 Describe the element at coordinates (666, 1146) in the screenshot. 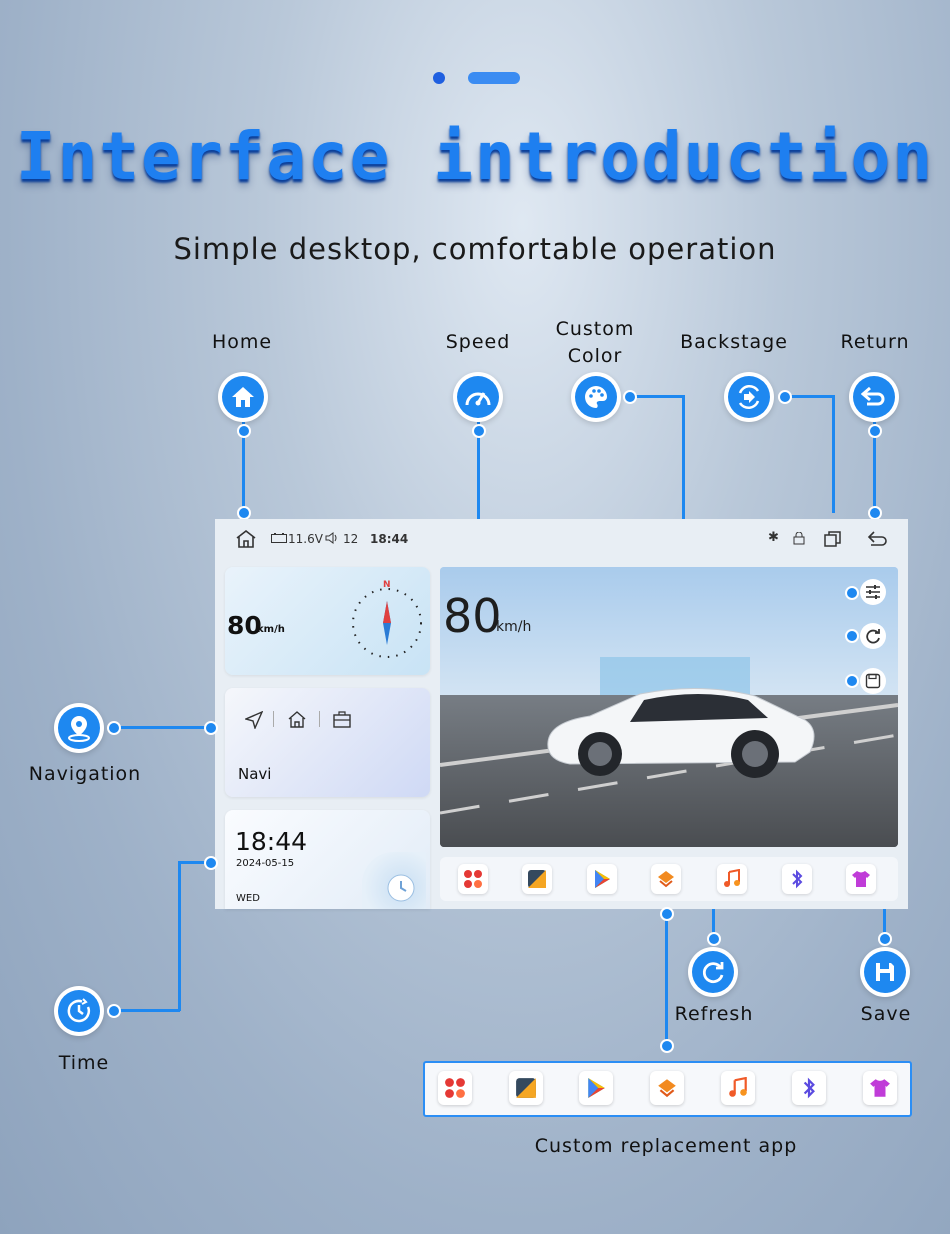

I see `custom-app-label: Custom replacement app` at that location.